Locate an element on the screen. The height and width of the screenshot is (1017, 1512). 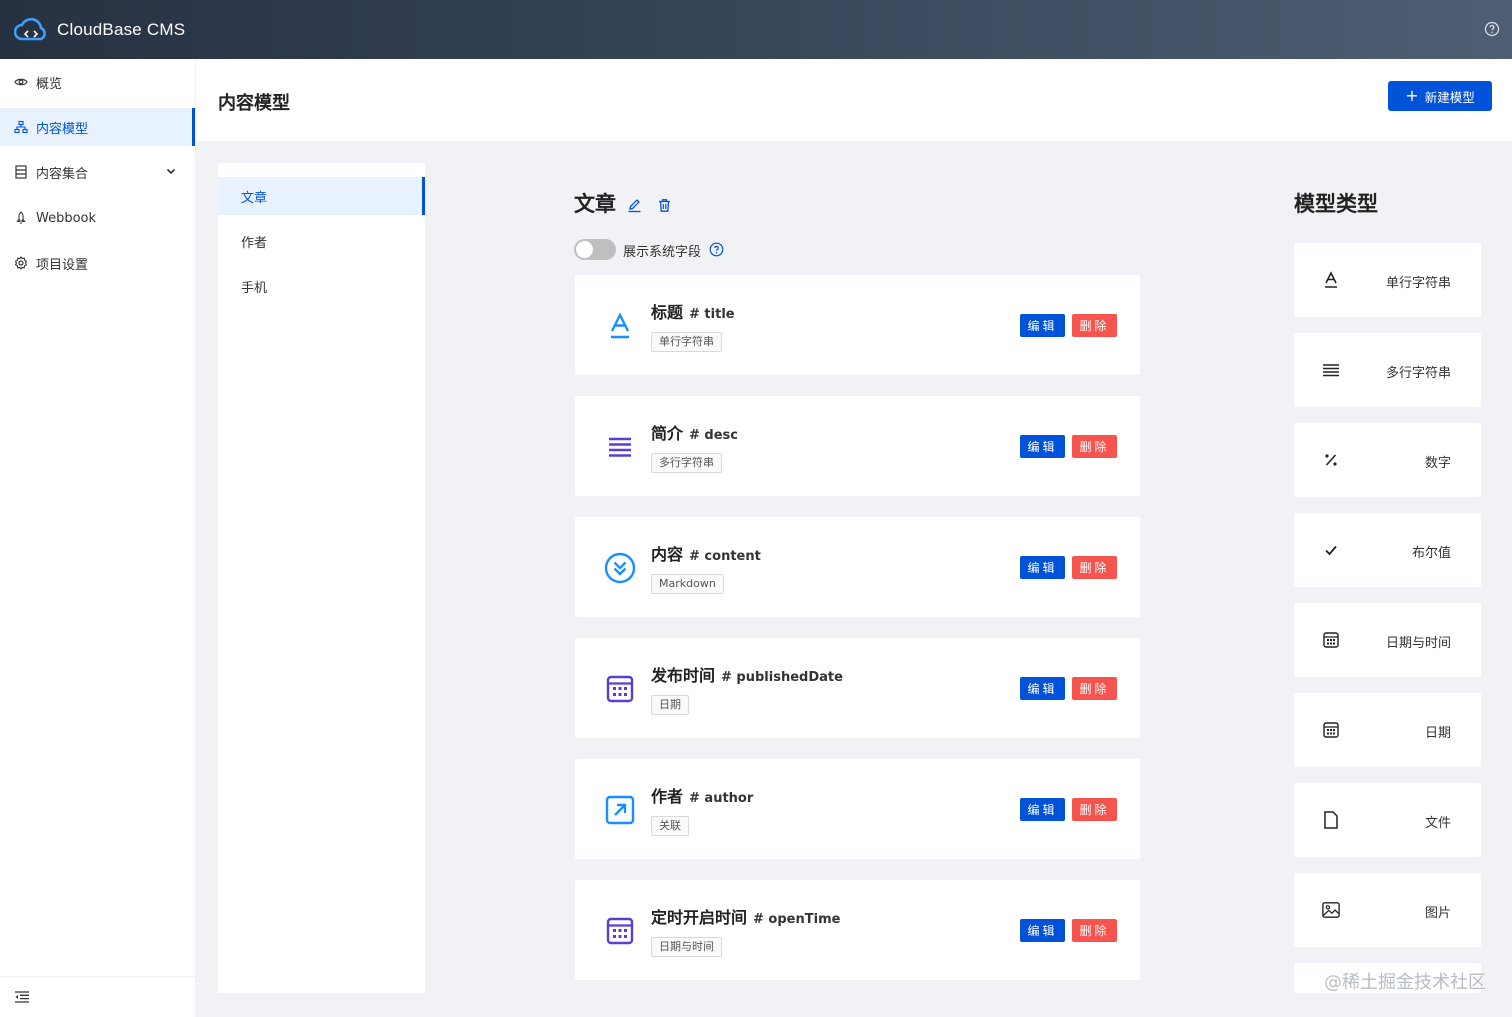
watermark: @稀土掘金技术社区 is located at coordinates (1405, 982).